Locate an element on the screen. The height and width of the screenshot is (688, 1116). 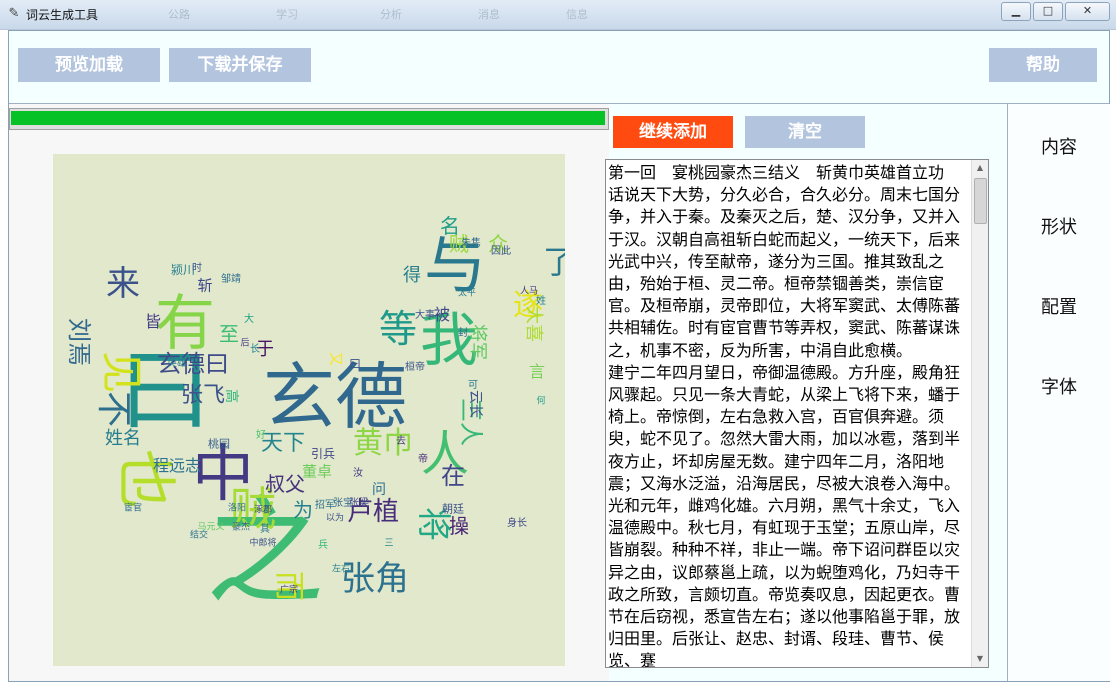
wordcloud-word: 结交 is located at coordinates (199, 535).